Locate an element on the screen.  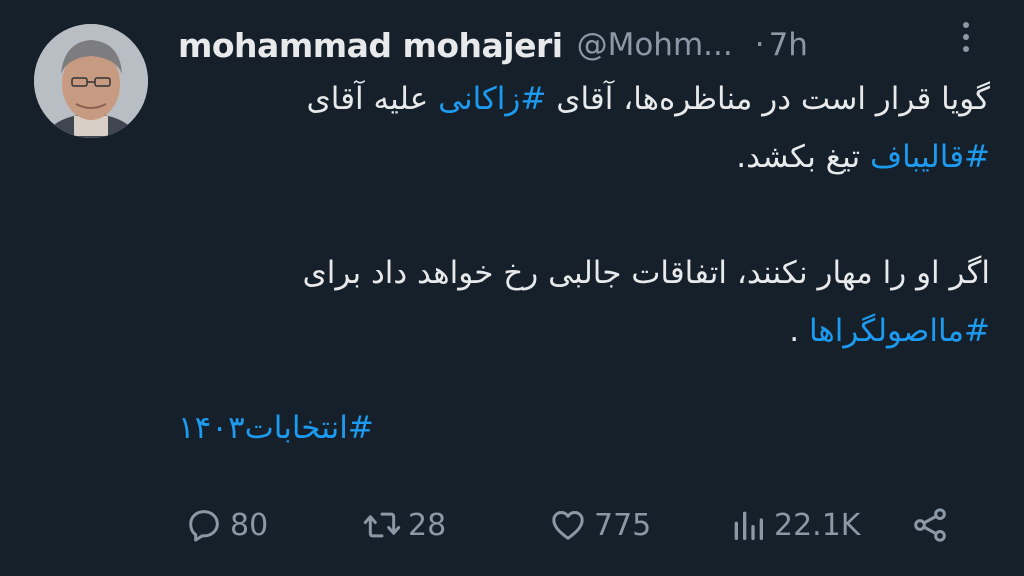
tweet-text-segment: تیغ بکشد. is located at coordinates (803, 157).